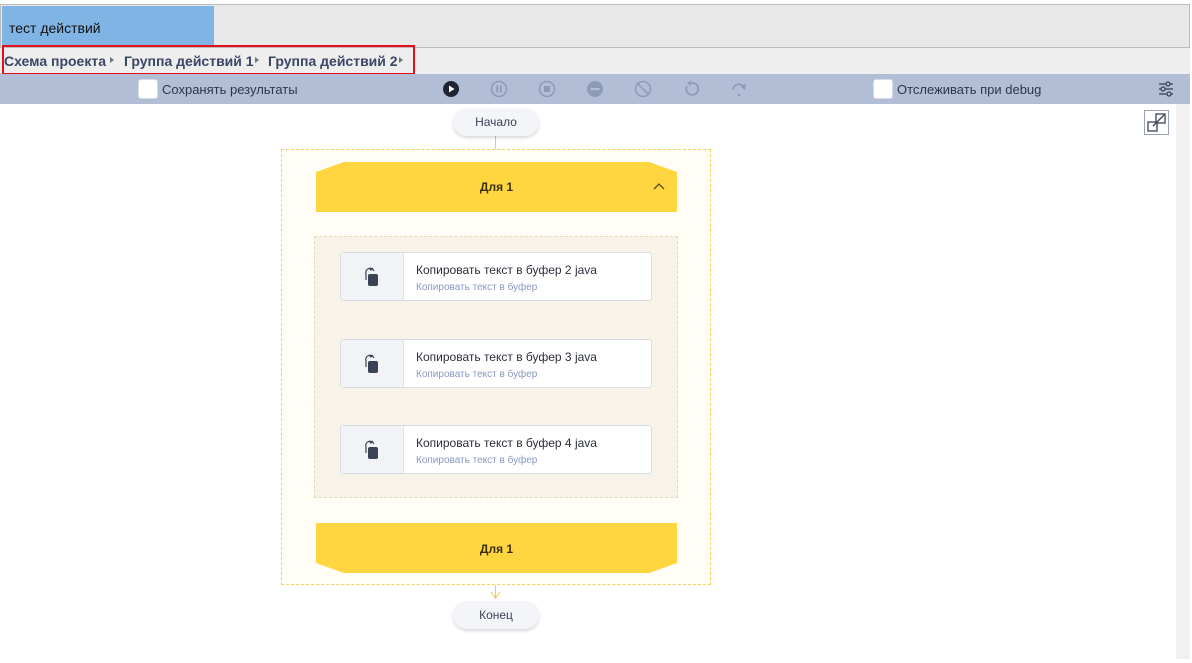  What do you see at coordinates (451, 89) in the screenshot?
I see `play-icon` at bounding box center [451, 89].